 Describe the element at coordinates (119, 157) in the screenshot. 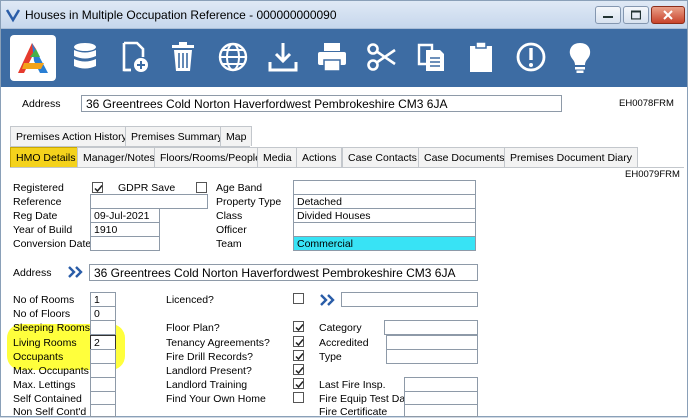

I see `tab-manager-notes: Manager/Notes` at that location.